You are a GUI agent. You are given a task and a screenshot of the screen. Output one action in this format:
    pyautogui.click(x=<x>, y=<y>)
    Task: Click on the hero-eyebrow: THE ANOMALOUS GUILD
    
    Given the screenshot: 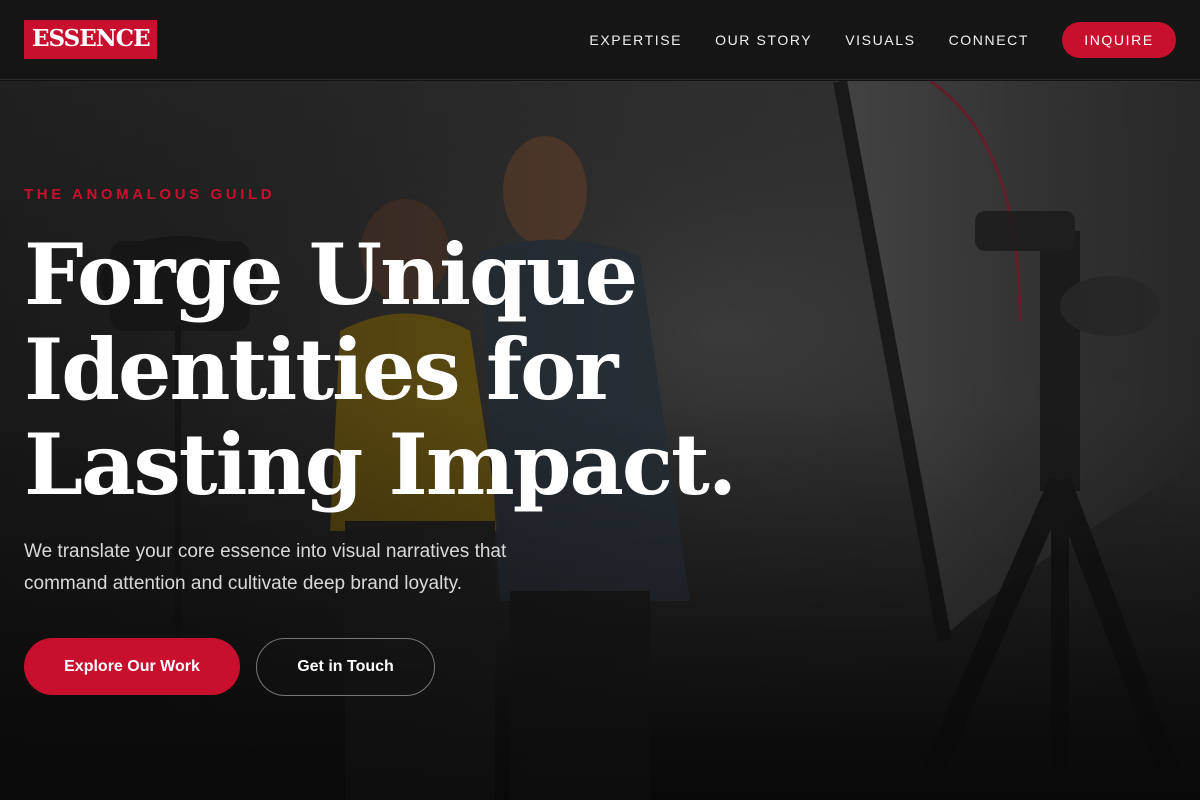 What is the action you would take?
    pyautogui.click(x=150, y=194)
    